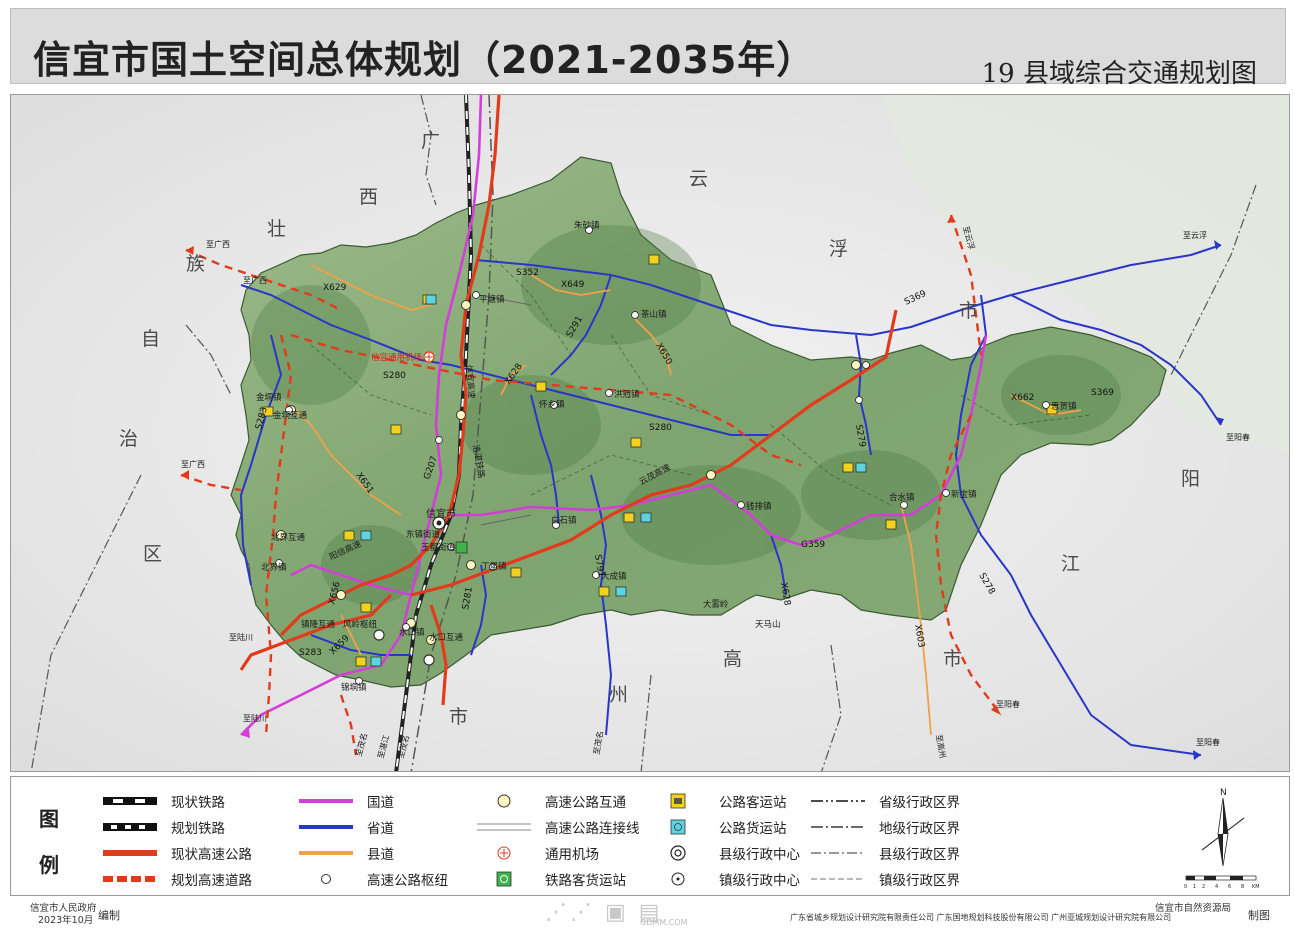  Describe the element at coordinates (130, 879) in the screenshot. I see `hw-planned-symbol` at that location.